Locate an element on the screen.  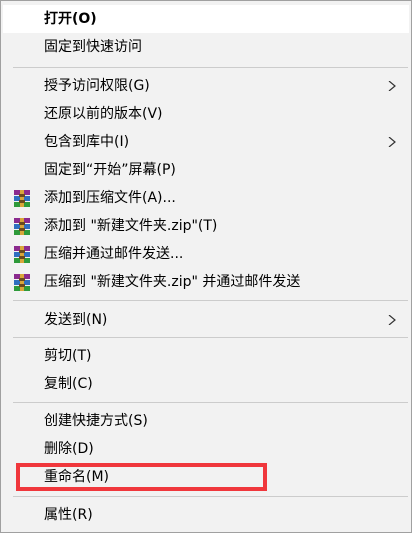
menu-item-properties-label: 属性(R) is located at coordinates (68, 515).